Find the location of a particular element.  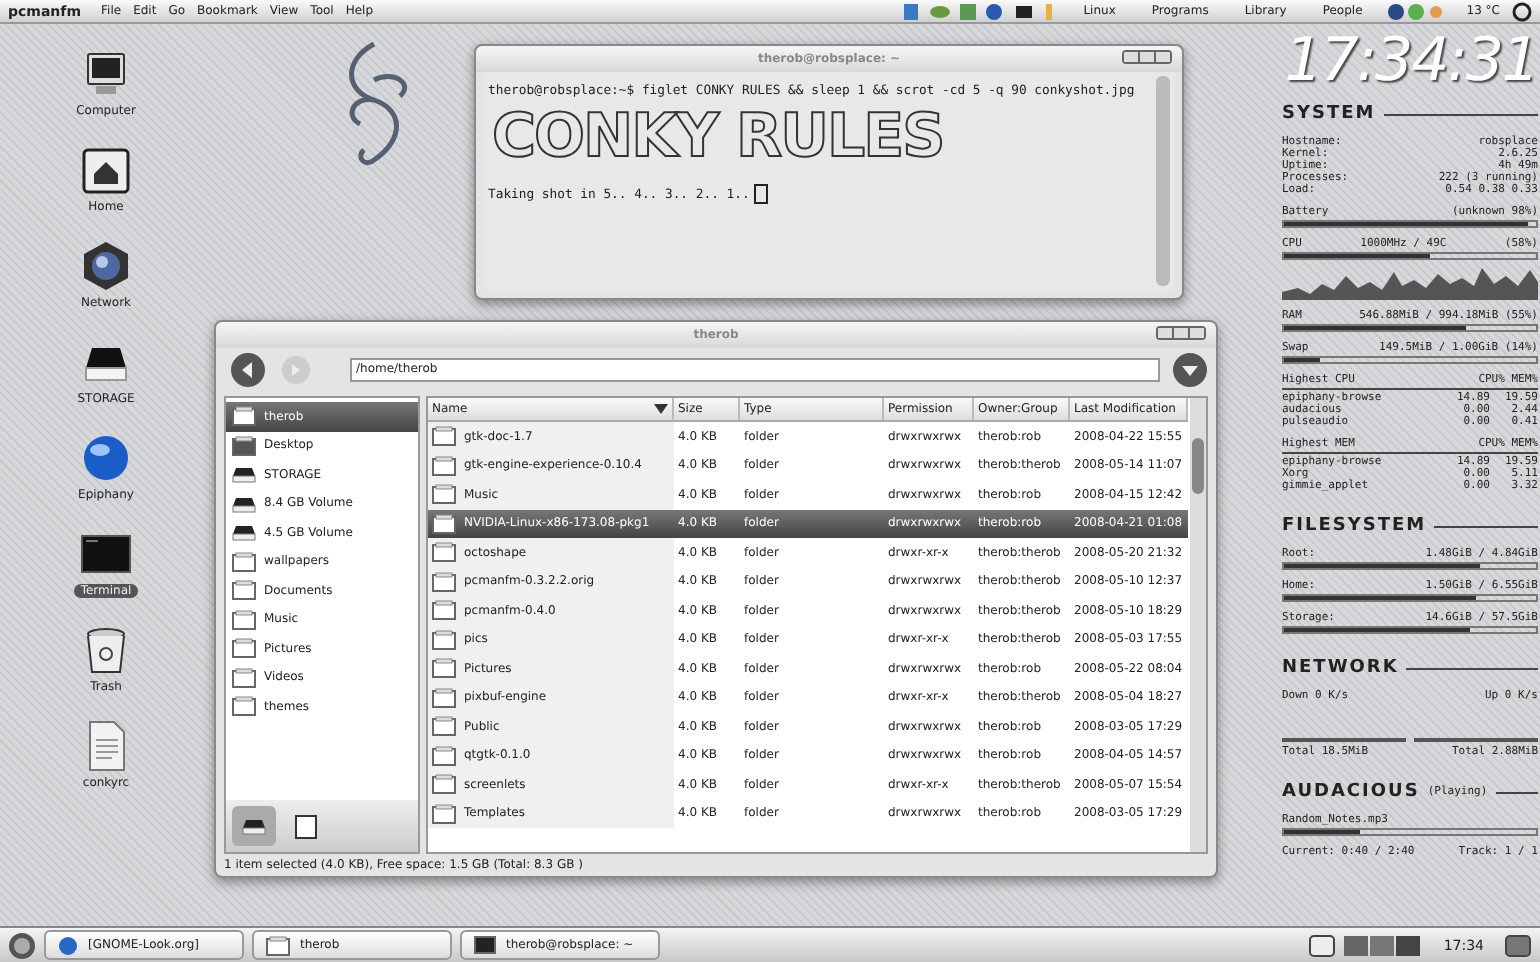

workspace-switcher-drawing is located at coordinates (1383, 945).